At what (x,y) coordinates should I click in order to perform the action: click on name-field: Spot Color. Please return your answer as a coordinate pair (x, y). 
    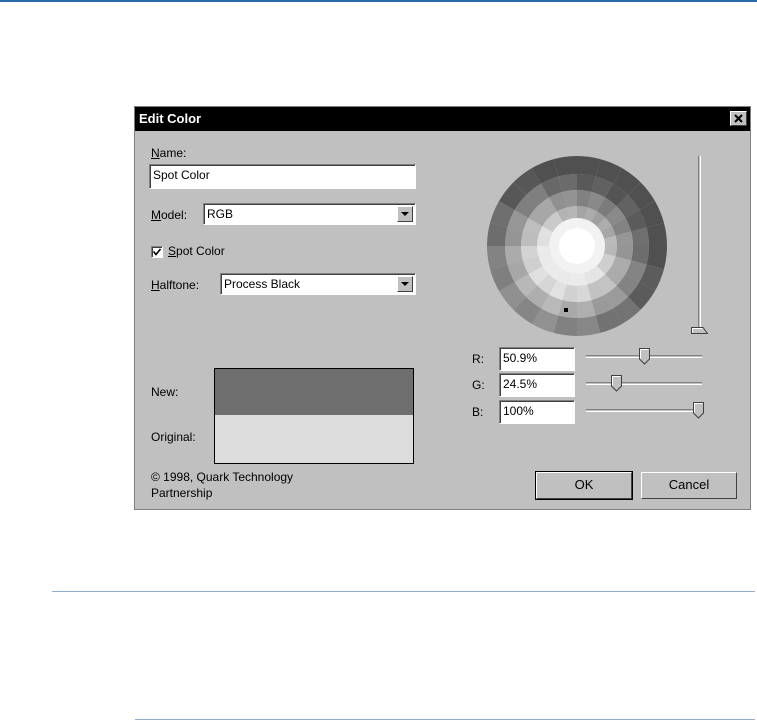
    Looking at the image, I should click on (282, 176).